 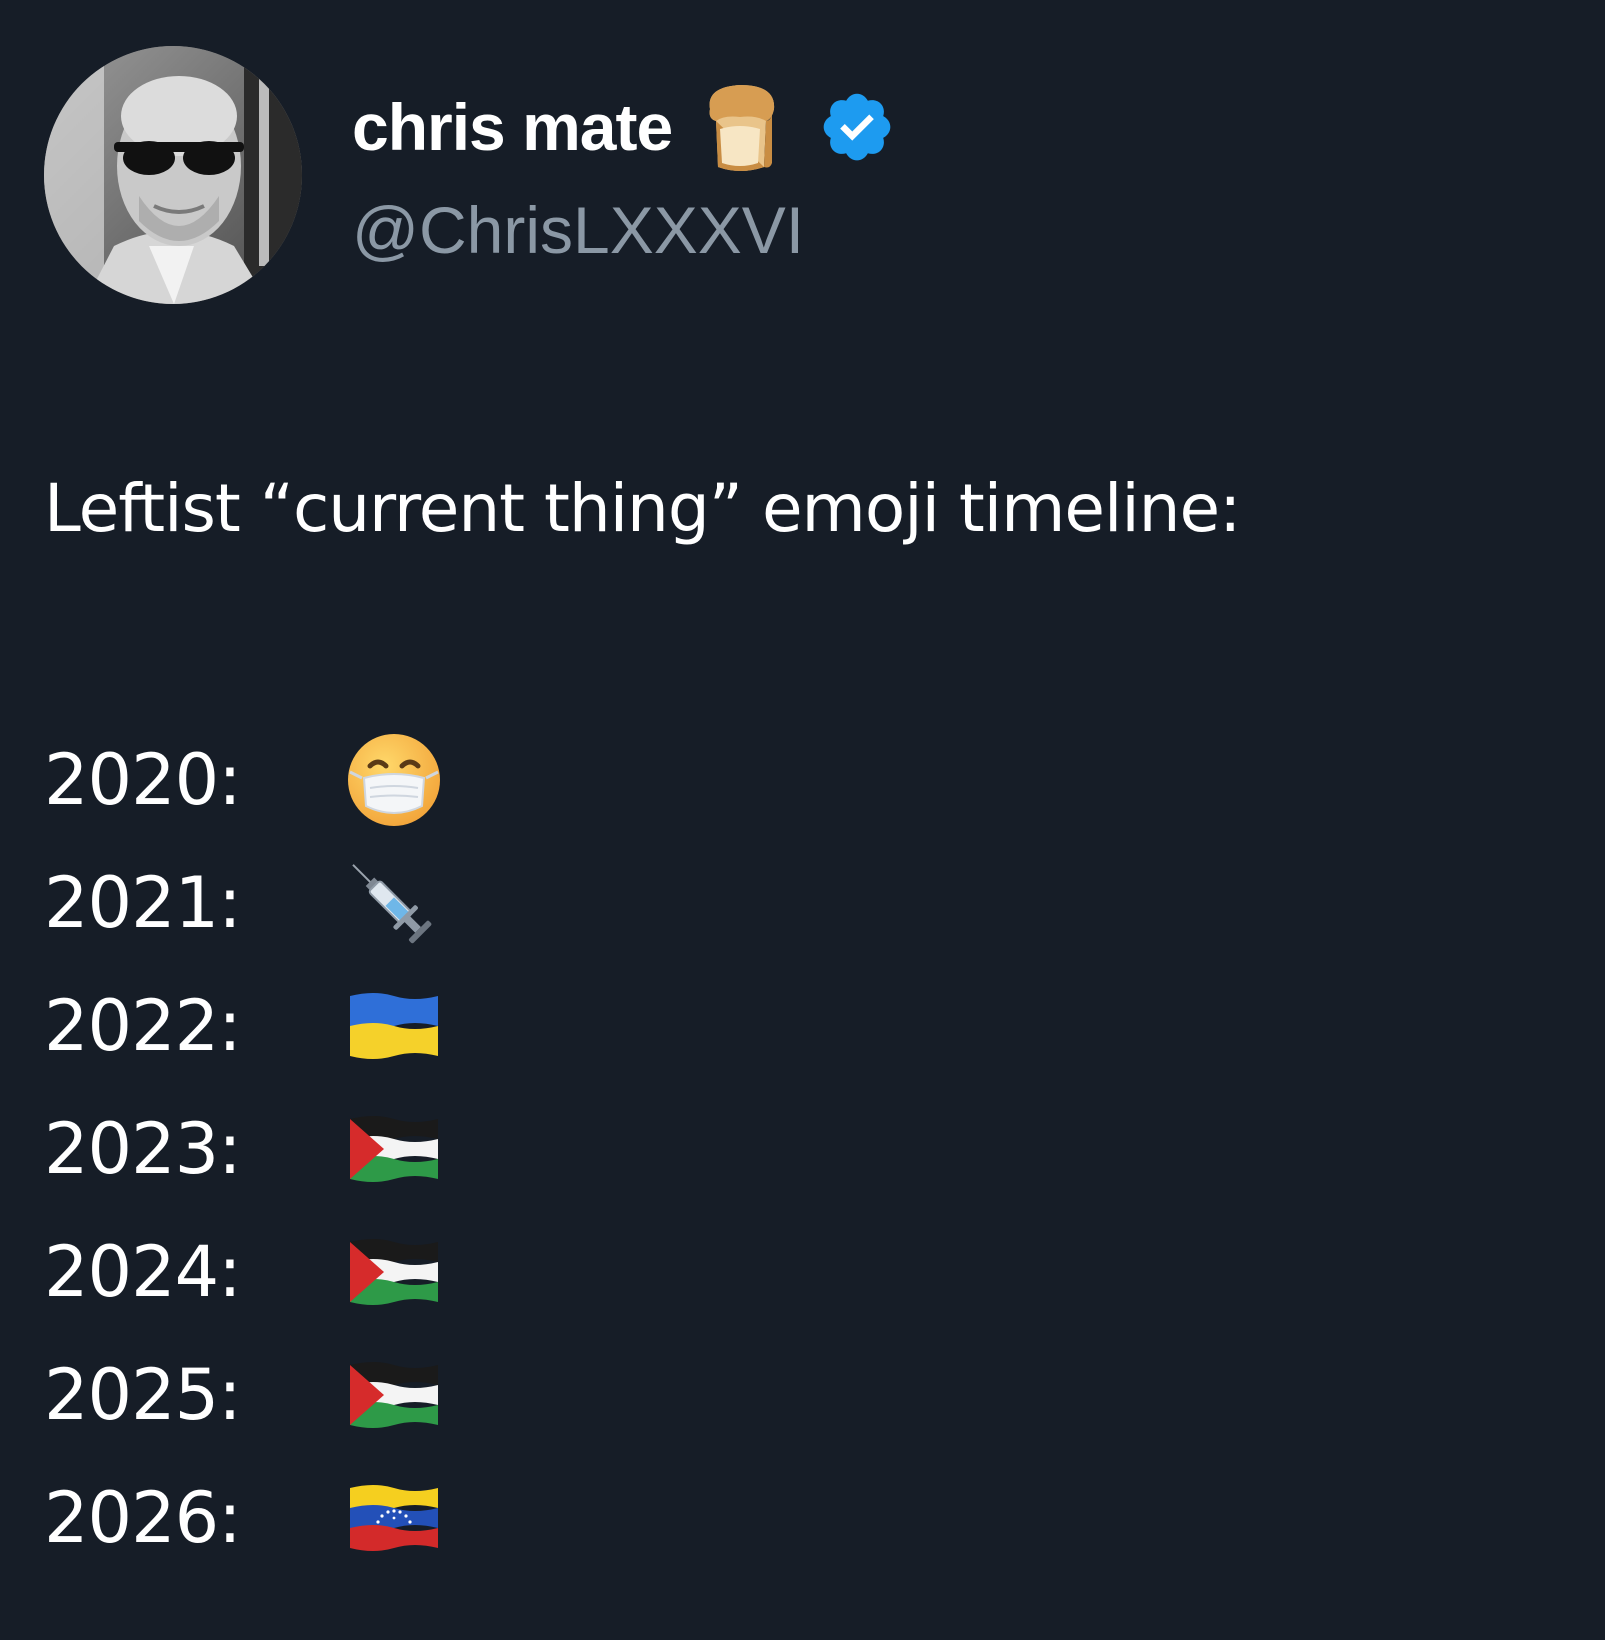 I want to click on verified-icon, so click(x=857, y=127).